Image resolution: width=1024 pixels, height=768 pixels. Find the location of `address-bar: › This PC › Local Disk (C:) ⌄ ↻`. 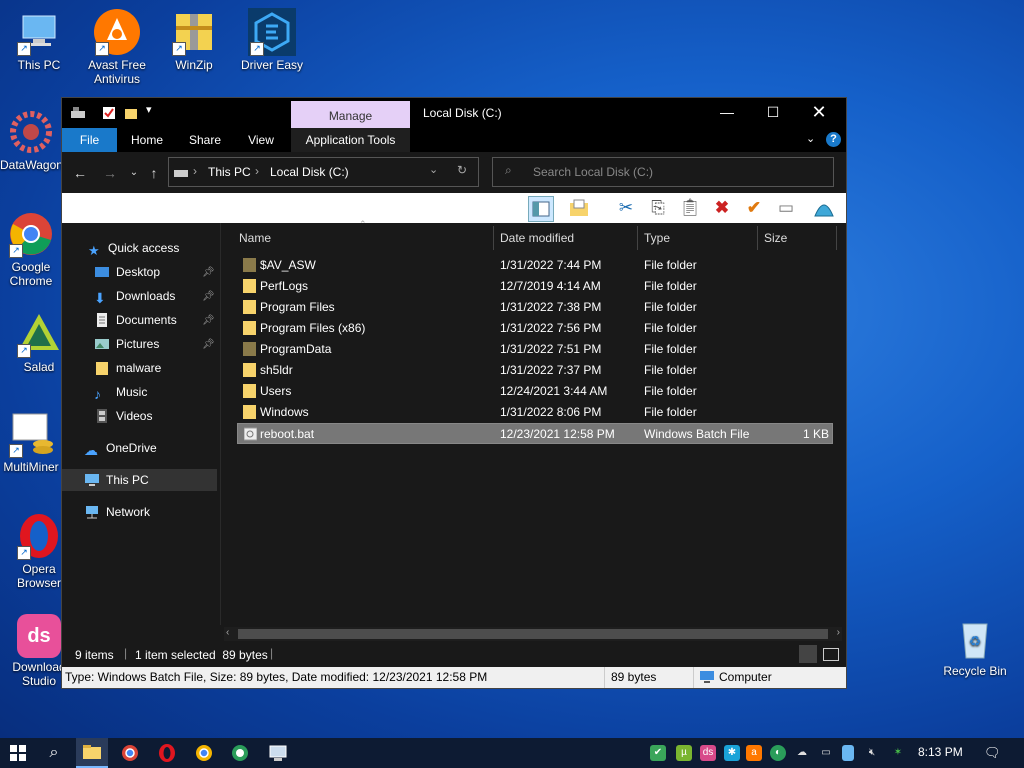

address-bar: › This PC › Local Disk (C:) ⌄ ↻ is located at coordinates (323, 172).